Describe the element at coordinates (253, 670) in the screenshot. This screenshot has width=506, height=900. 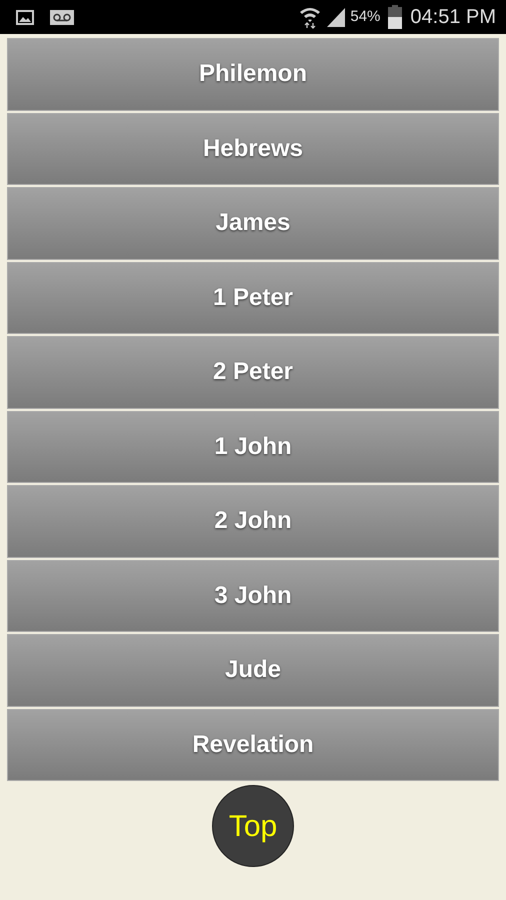
I see `book-button: Jude` at that location.